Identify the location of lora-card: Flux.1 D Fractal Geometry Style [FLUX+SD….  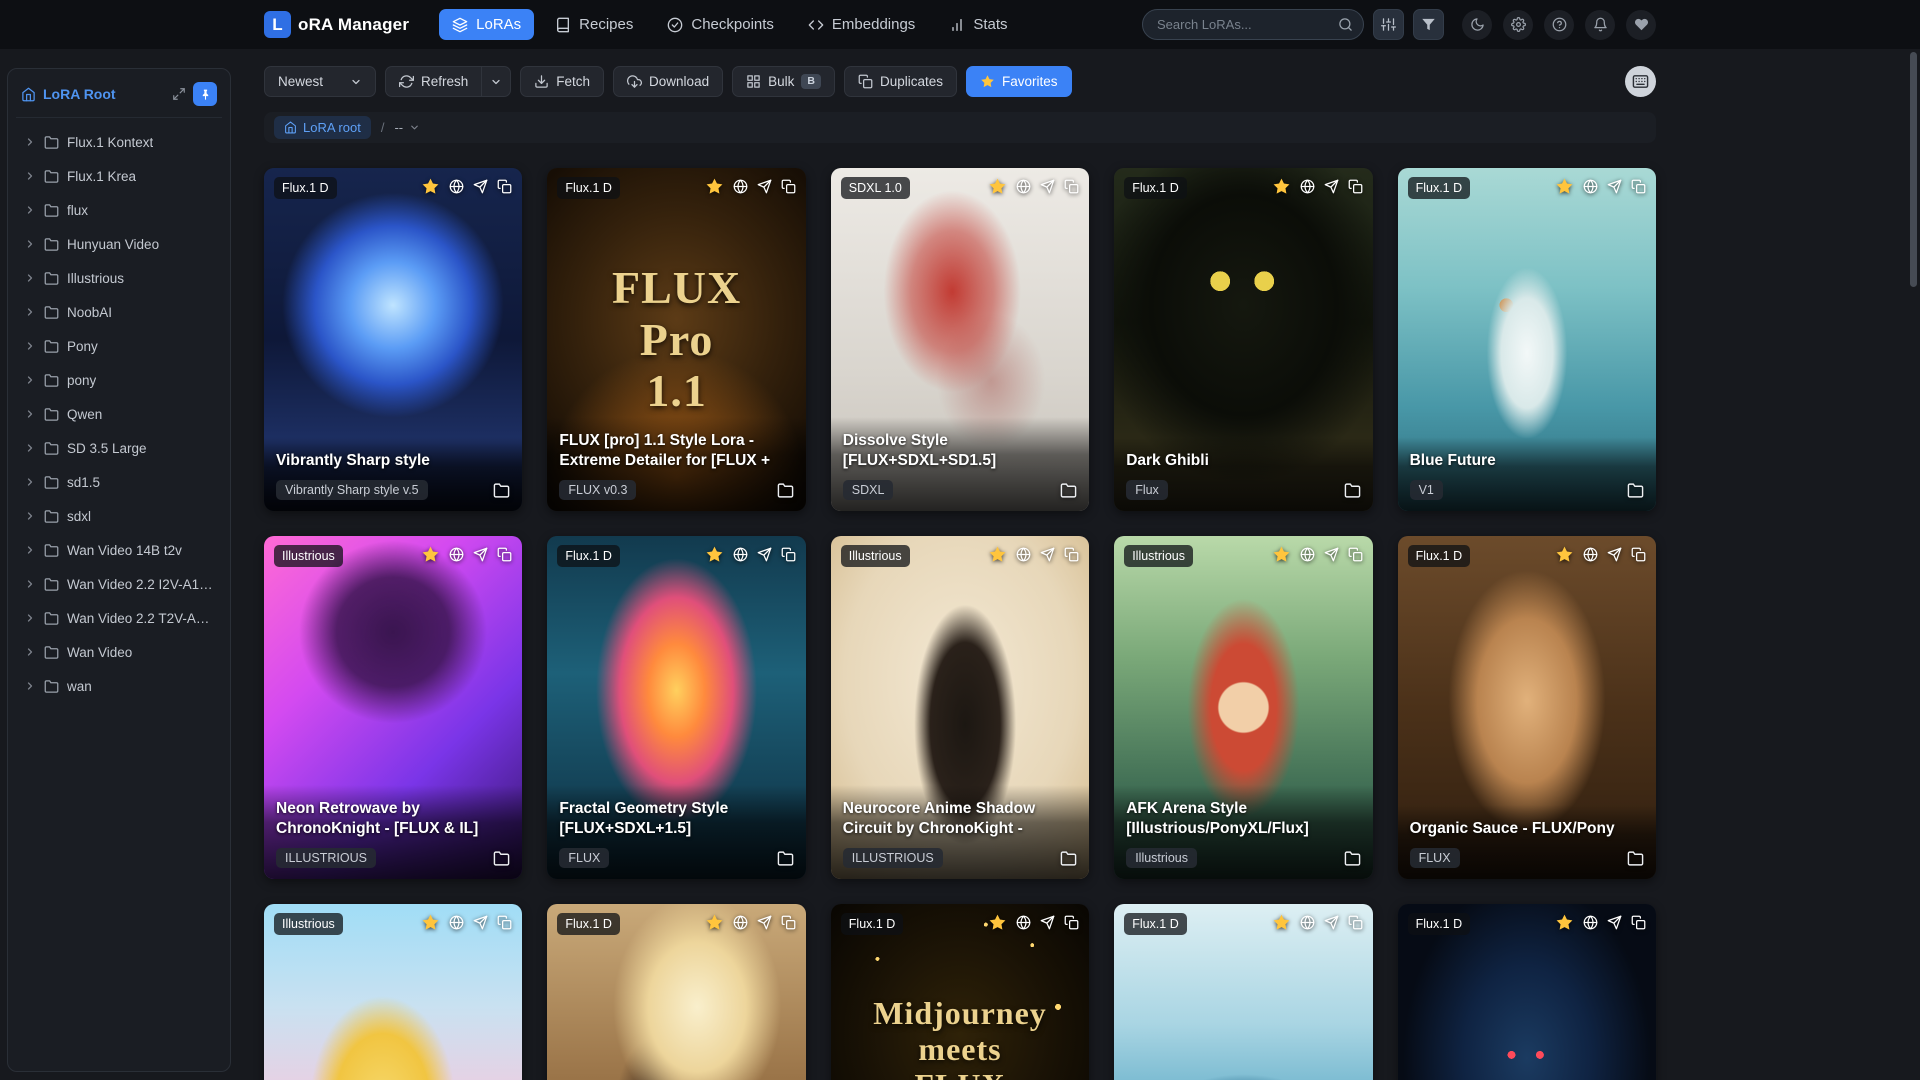
(676, 707).